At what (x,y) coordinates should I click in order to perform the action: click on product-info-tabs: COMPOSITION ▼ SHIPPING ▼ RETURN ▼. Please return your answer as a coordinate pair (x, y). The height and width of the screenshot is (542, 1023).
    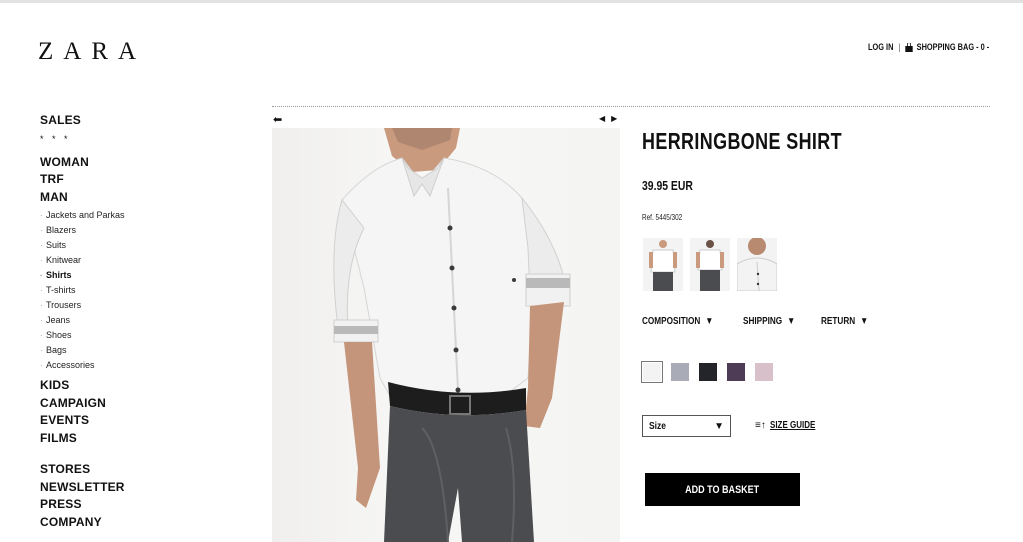
    Looking at the image, I should click on (760, 321).